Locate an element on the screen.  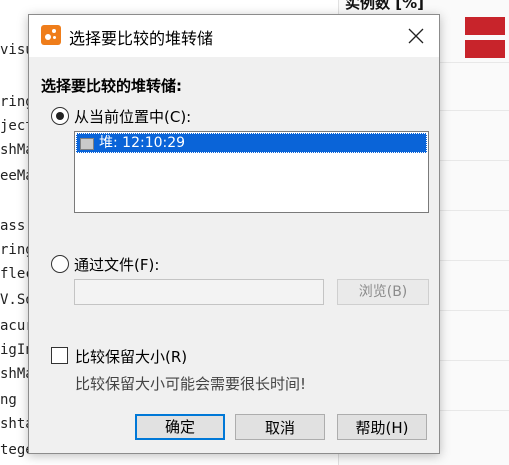
heap-dump-icon is located at coordinates (87, 144).